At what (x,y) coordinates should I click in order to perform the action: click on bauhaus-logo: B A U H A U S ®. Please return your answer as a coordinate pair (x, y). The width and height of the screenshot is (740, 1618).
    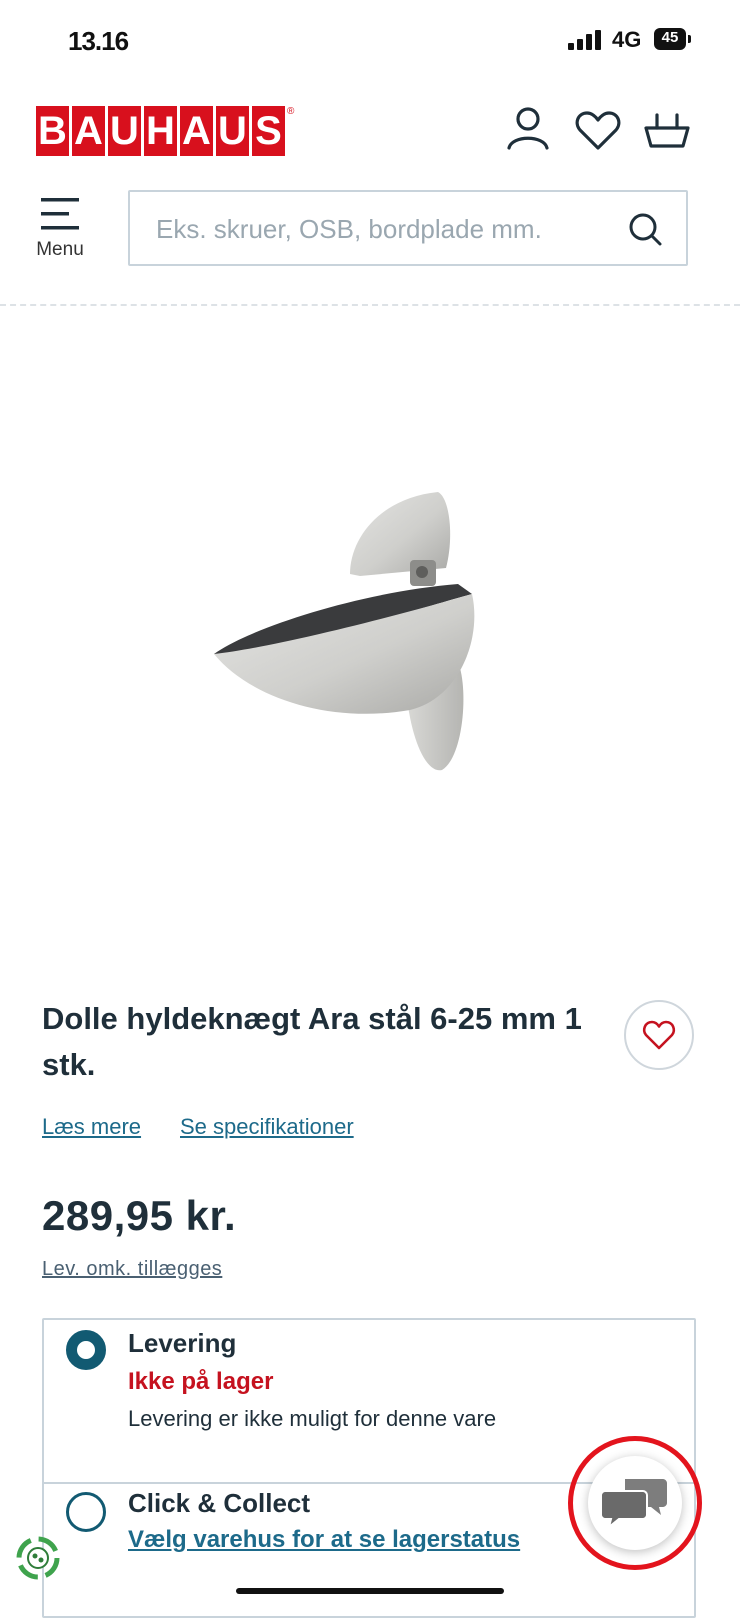
    Looking at the image, I should click on (165, 131).